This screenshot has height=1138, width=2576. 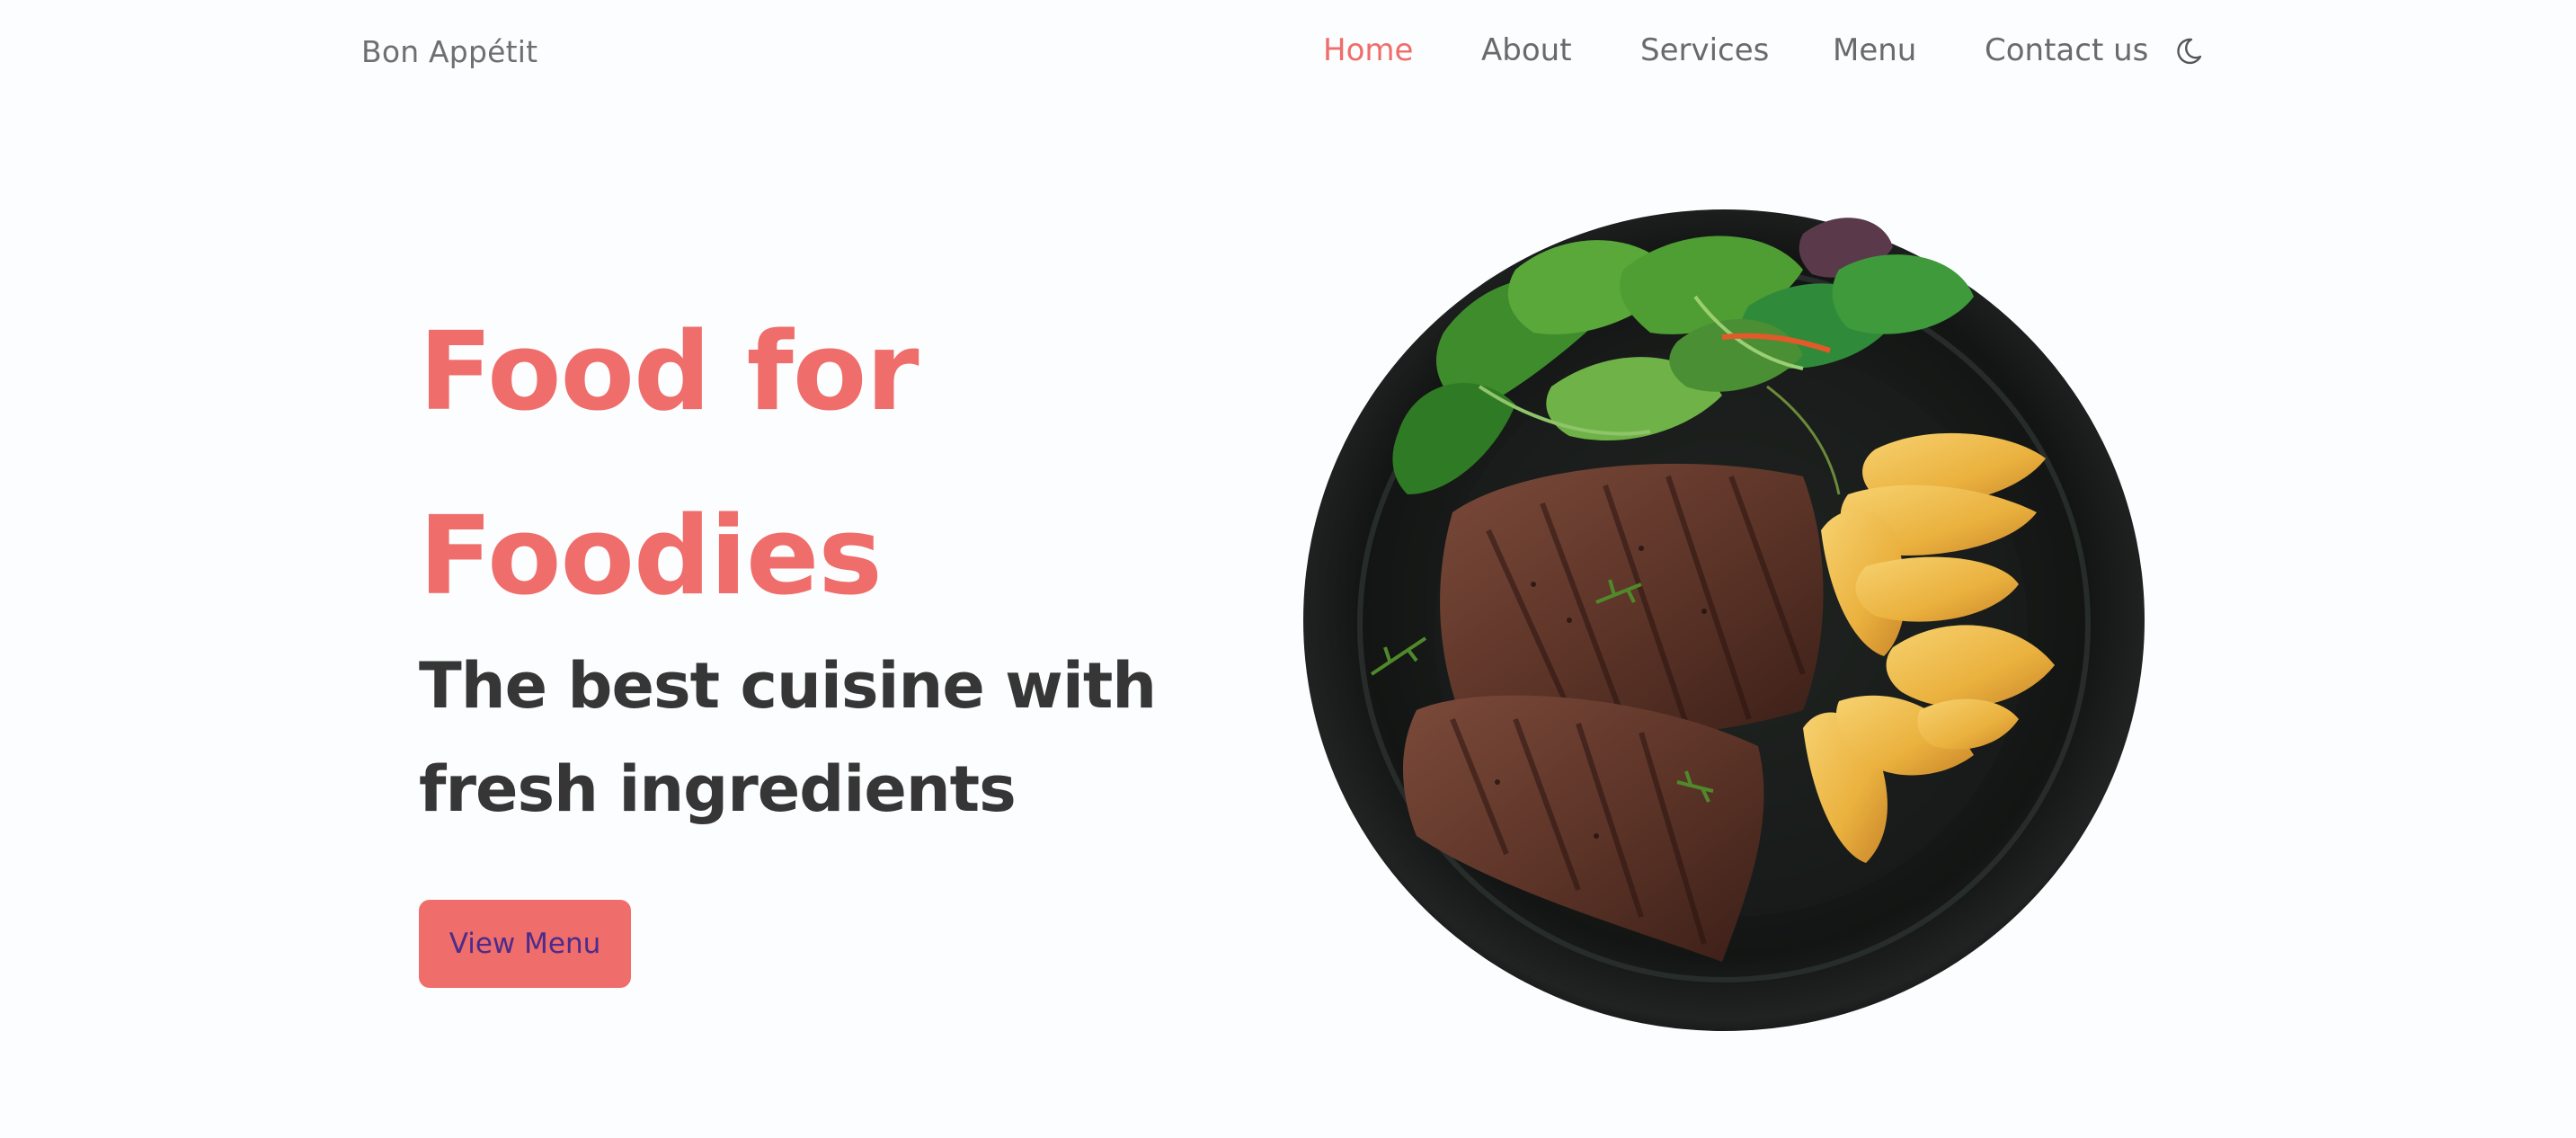 What do you see at coordinates (669, 373) in the screenshot?
I see `hero-title-line-1: Food for` at bounding box center [669, 373].